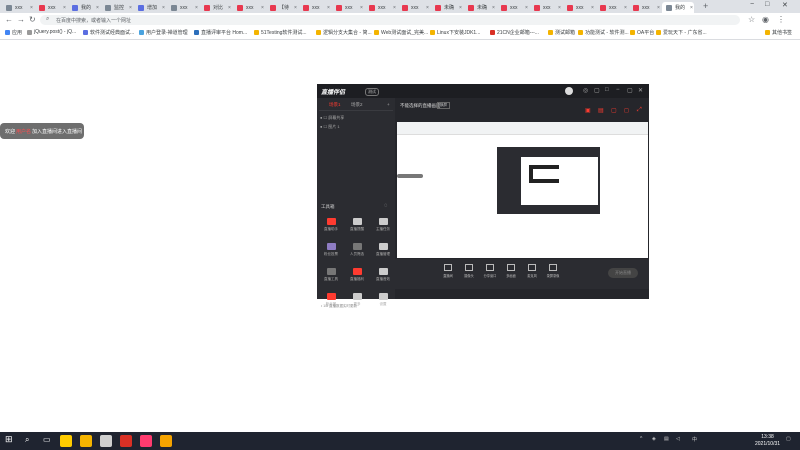 Image resolution: width=800 pixels, height=450 pixels. Describe the element at coordinates (607, 90) in the screenshot. I see `app-window-control-icon: □` at that location.